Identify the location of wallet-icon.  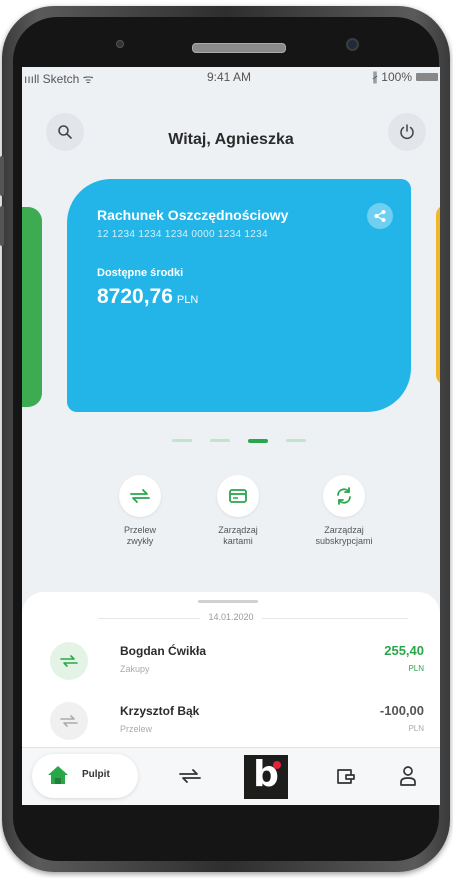
(346, 776).